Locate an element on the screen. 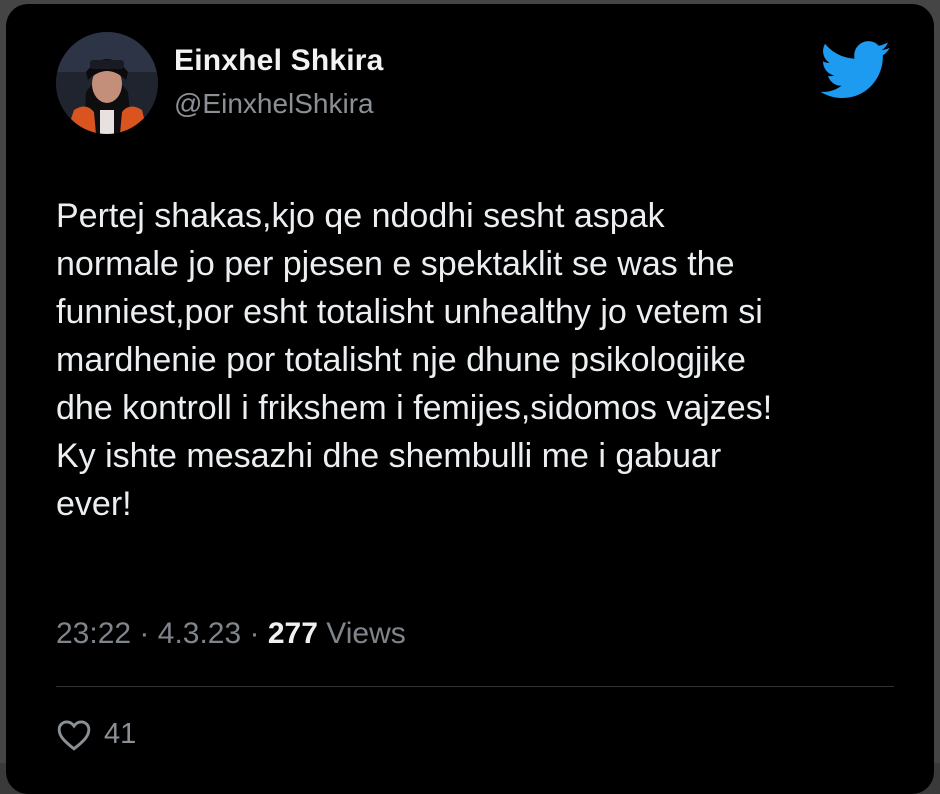 Image resolution: width=940 pixels, height=794 pixels. views-label: Views is located at coordinates (366, 633).